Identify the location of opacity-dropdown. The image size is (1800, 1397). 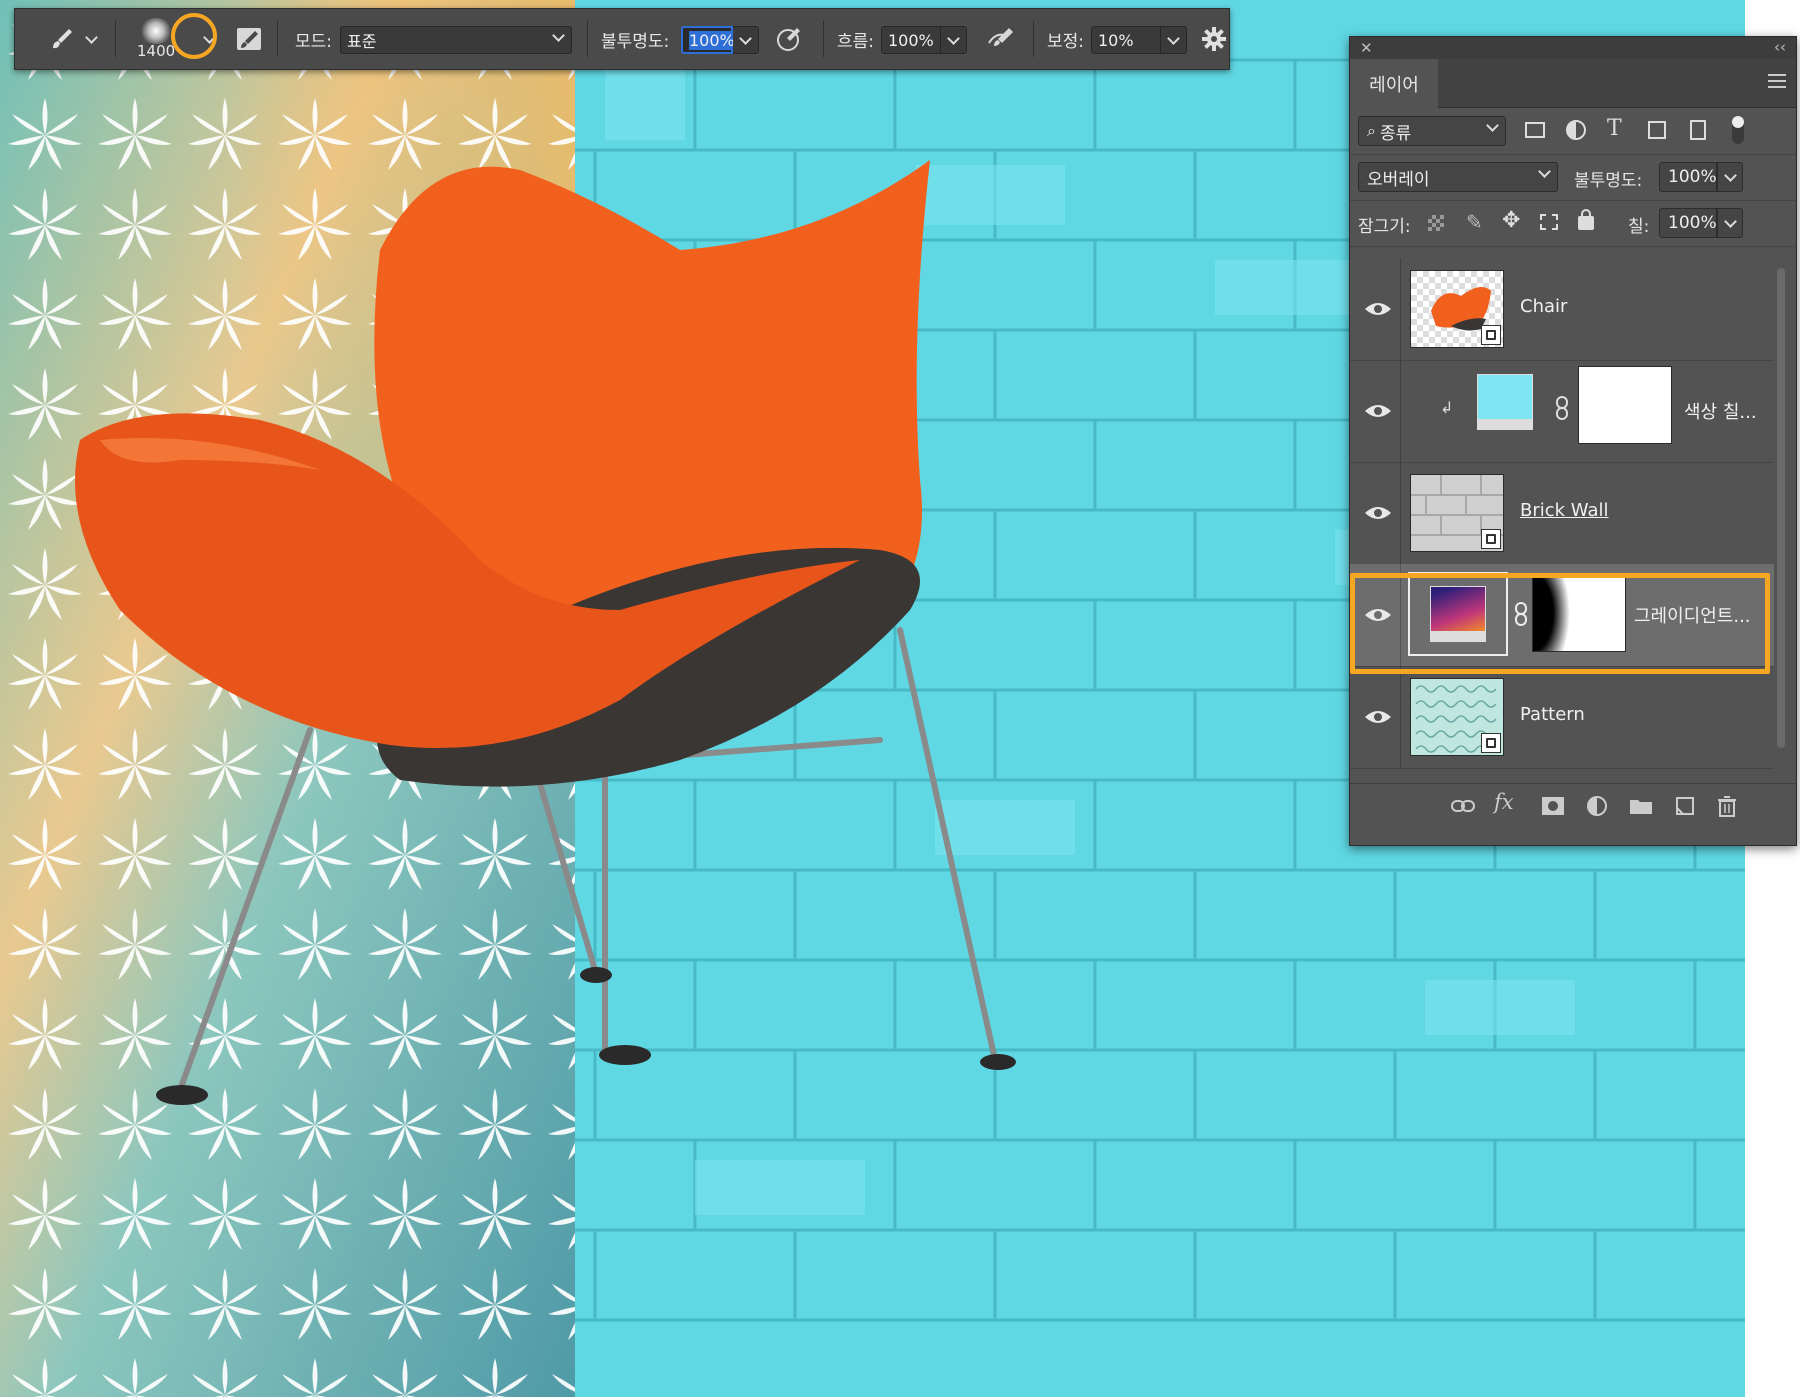
(746, 40).